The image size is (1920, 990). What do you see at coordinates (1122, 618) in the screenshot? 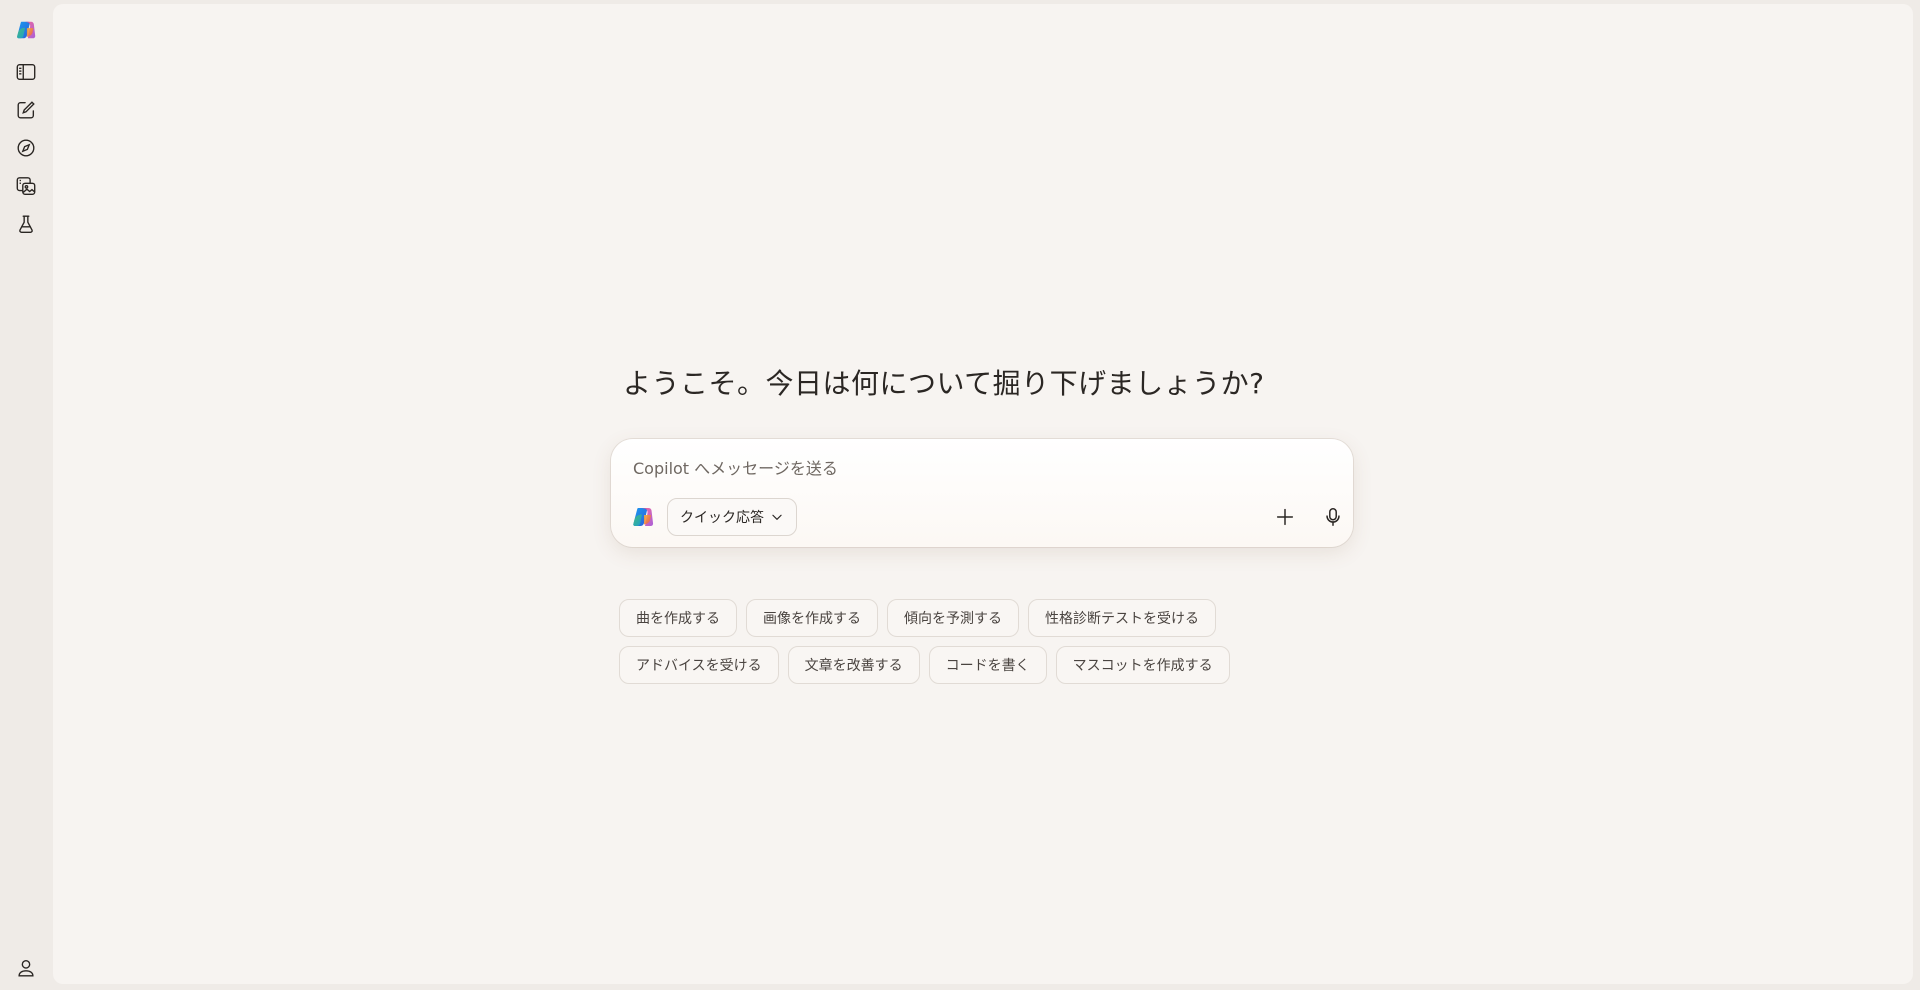
I see `suggestion-chip: 性格診断テストを受ける` at bounding box center [1122, 618].